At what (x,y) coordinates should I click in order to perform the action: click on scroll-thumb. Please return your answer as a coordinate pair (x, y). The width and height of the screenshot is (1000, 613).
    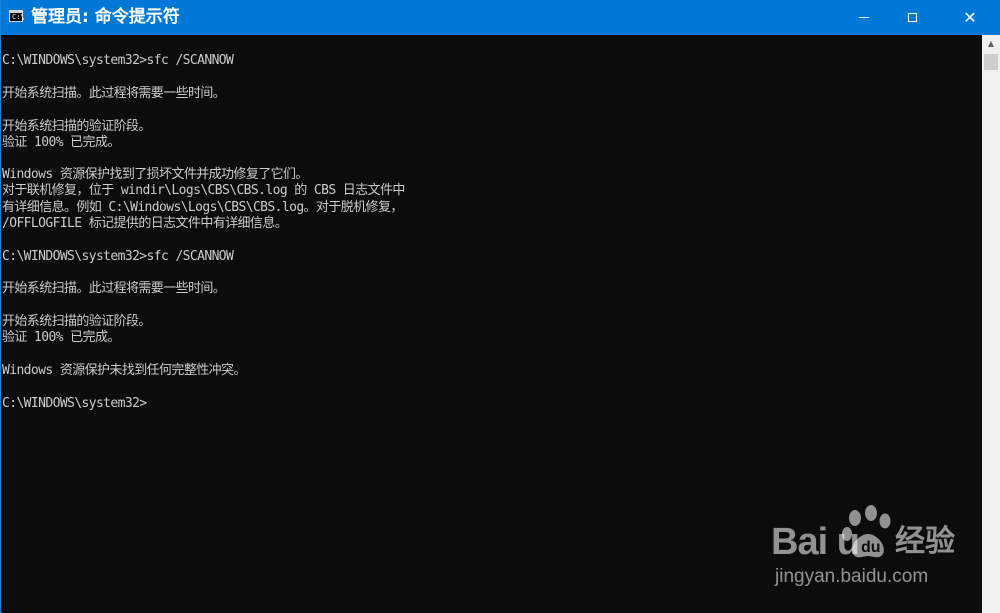
    Looking at the image, I should click on (991, 62).